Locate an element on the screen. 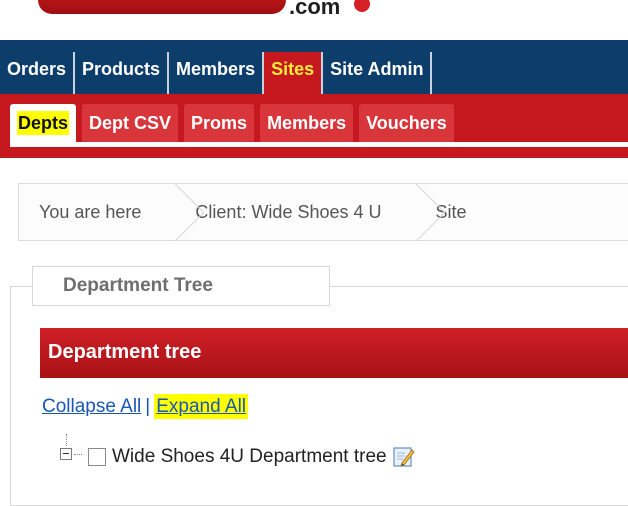 Image resolution: width=628 pixels, height=506 pixels. logo-dot-icon is located at coordinates (362, 6).